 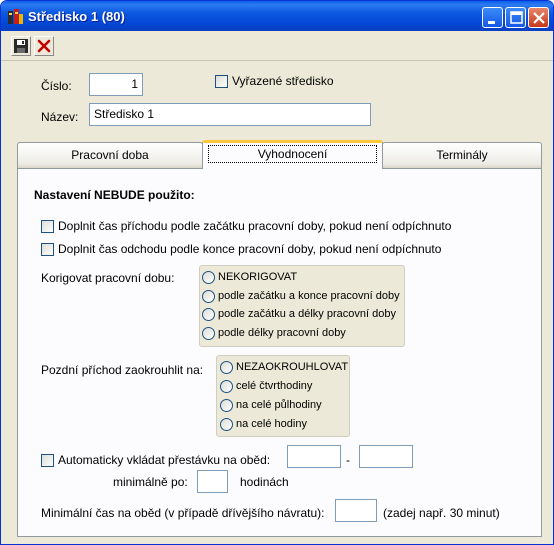 What do you see at coordinates (348, 460) in the screenshot?
I see `range-dash: -` at bounding box center [348, 460].